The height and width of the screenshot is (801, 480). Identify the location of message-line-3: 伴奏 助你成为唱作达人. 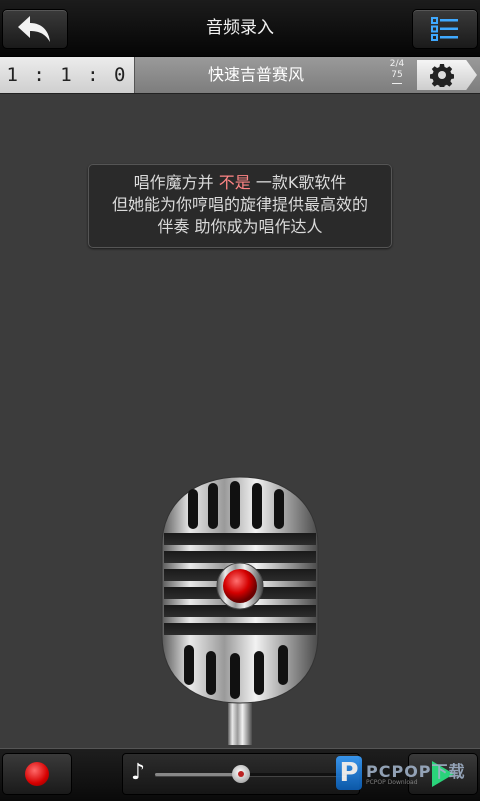
(240, 226).